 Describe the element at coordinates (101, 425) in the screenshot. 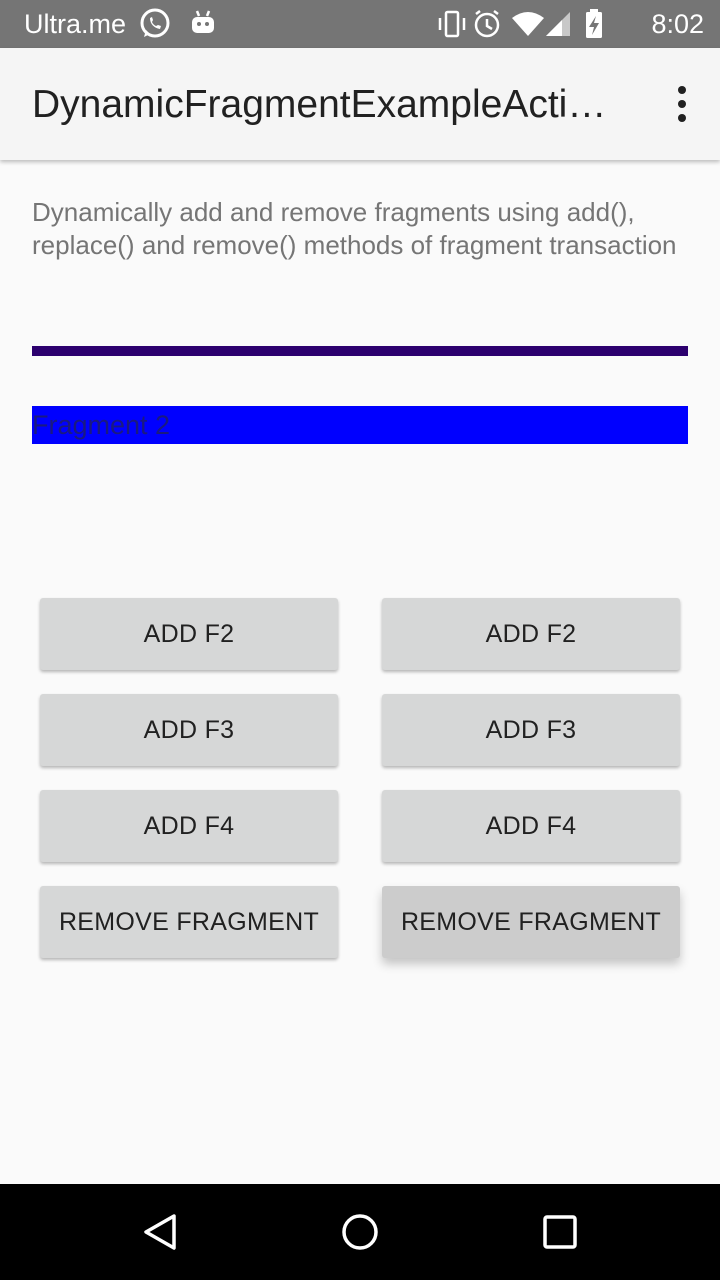

I see `fragment-label: Fragment 2` at that location.